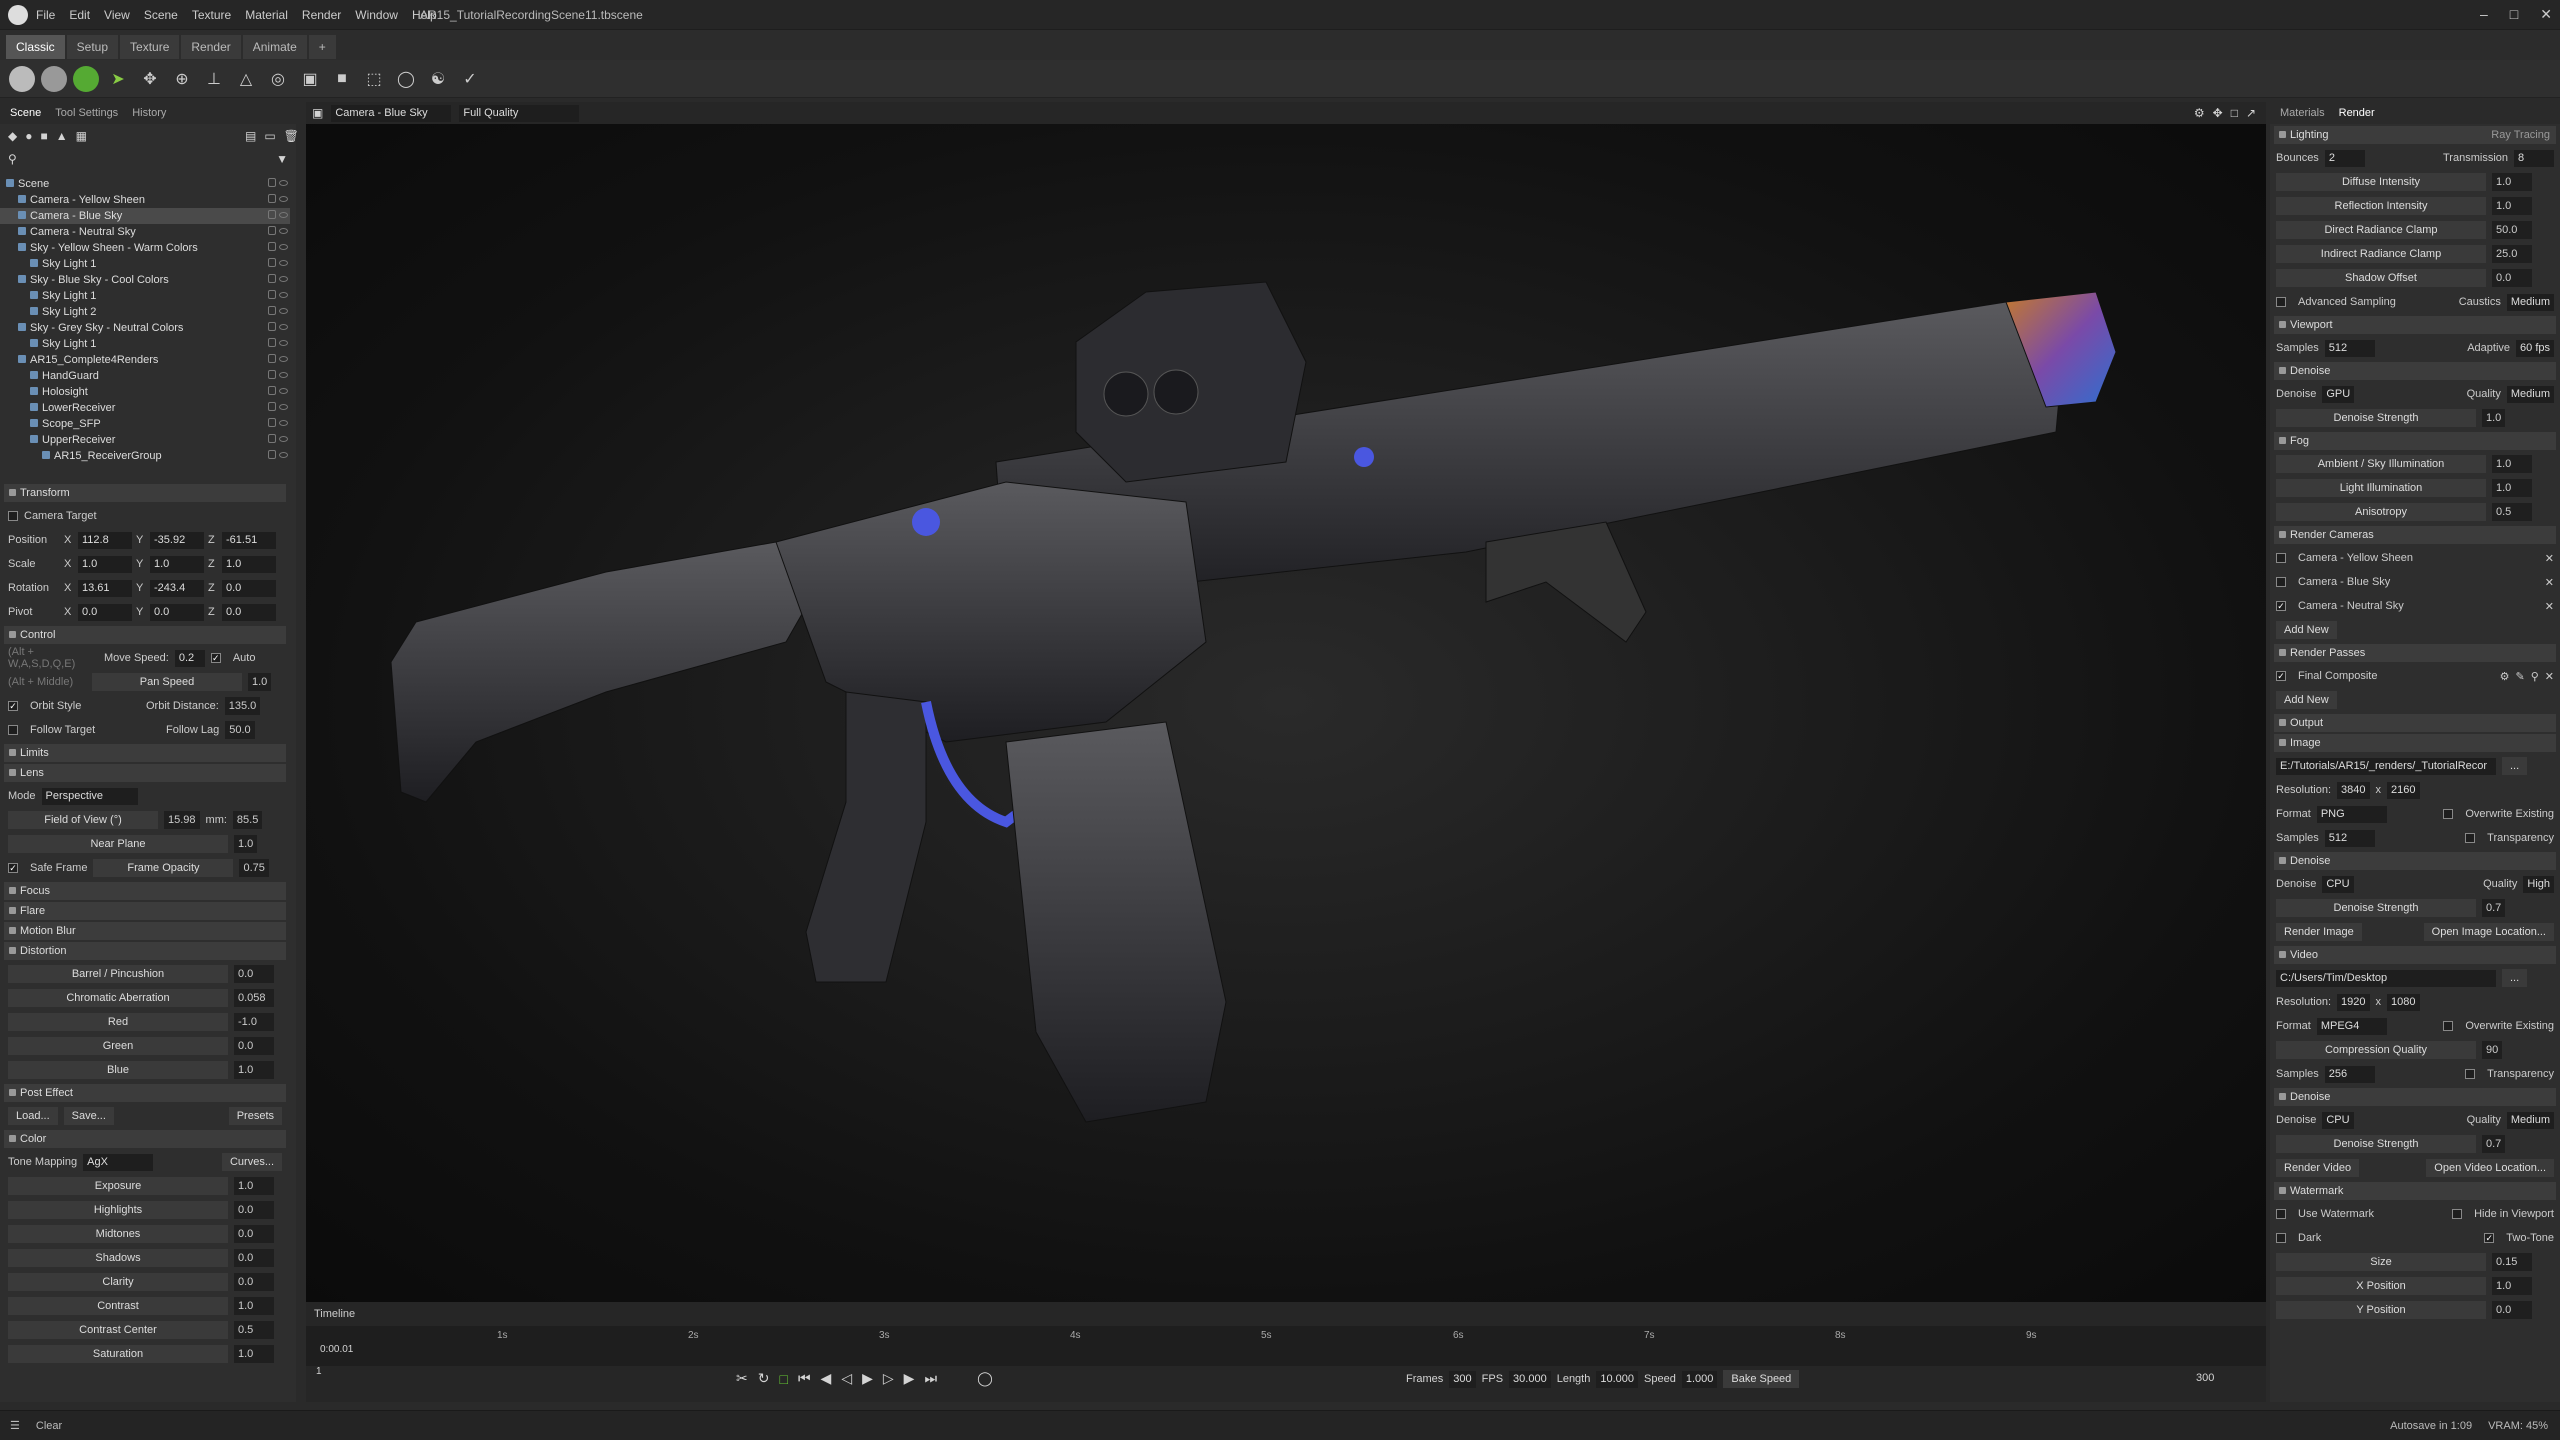  What do you see at coordinates (145, 296) in the screenshot?
I see `tree-item: Sky Light 1` at bounding box center [145, 296].